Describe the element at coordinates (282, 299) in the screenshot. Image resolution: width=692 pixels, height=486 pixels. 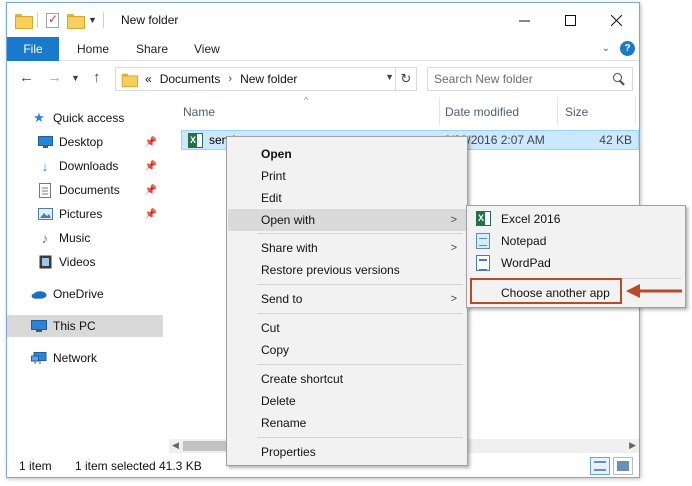
I see `menu-item-label: Send to` at that location.